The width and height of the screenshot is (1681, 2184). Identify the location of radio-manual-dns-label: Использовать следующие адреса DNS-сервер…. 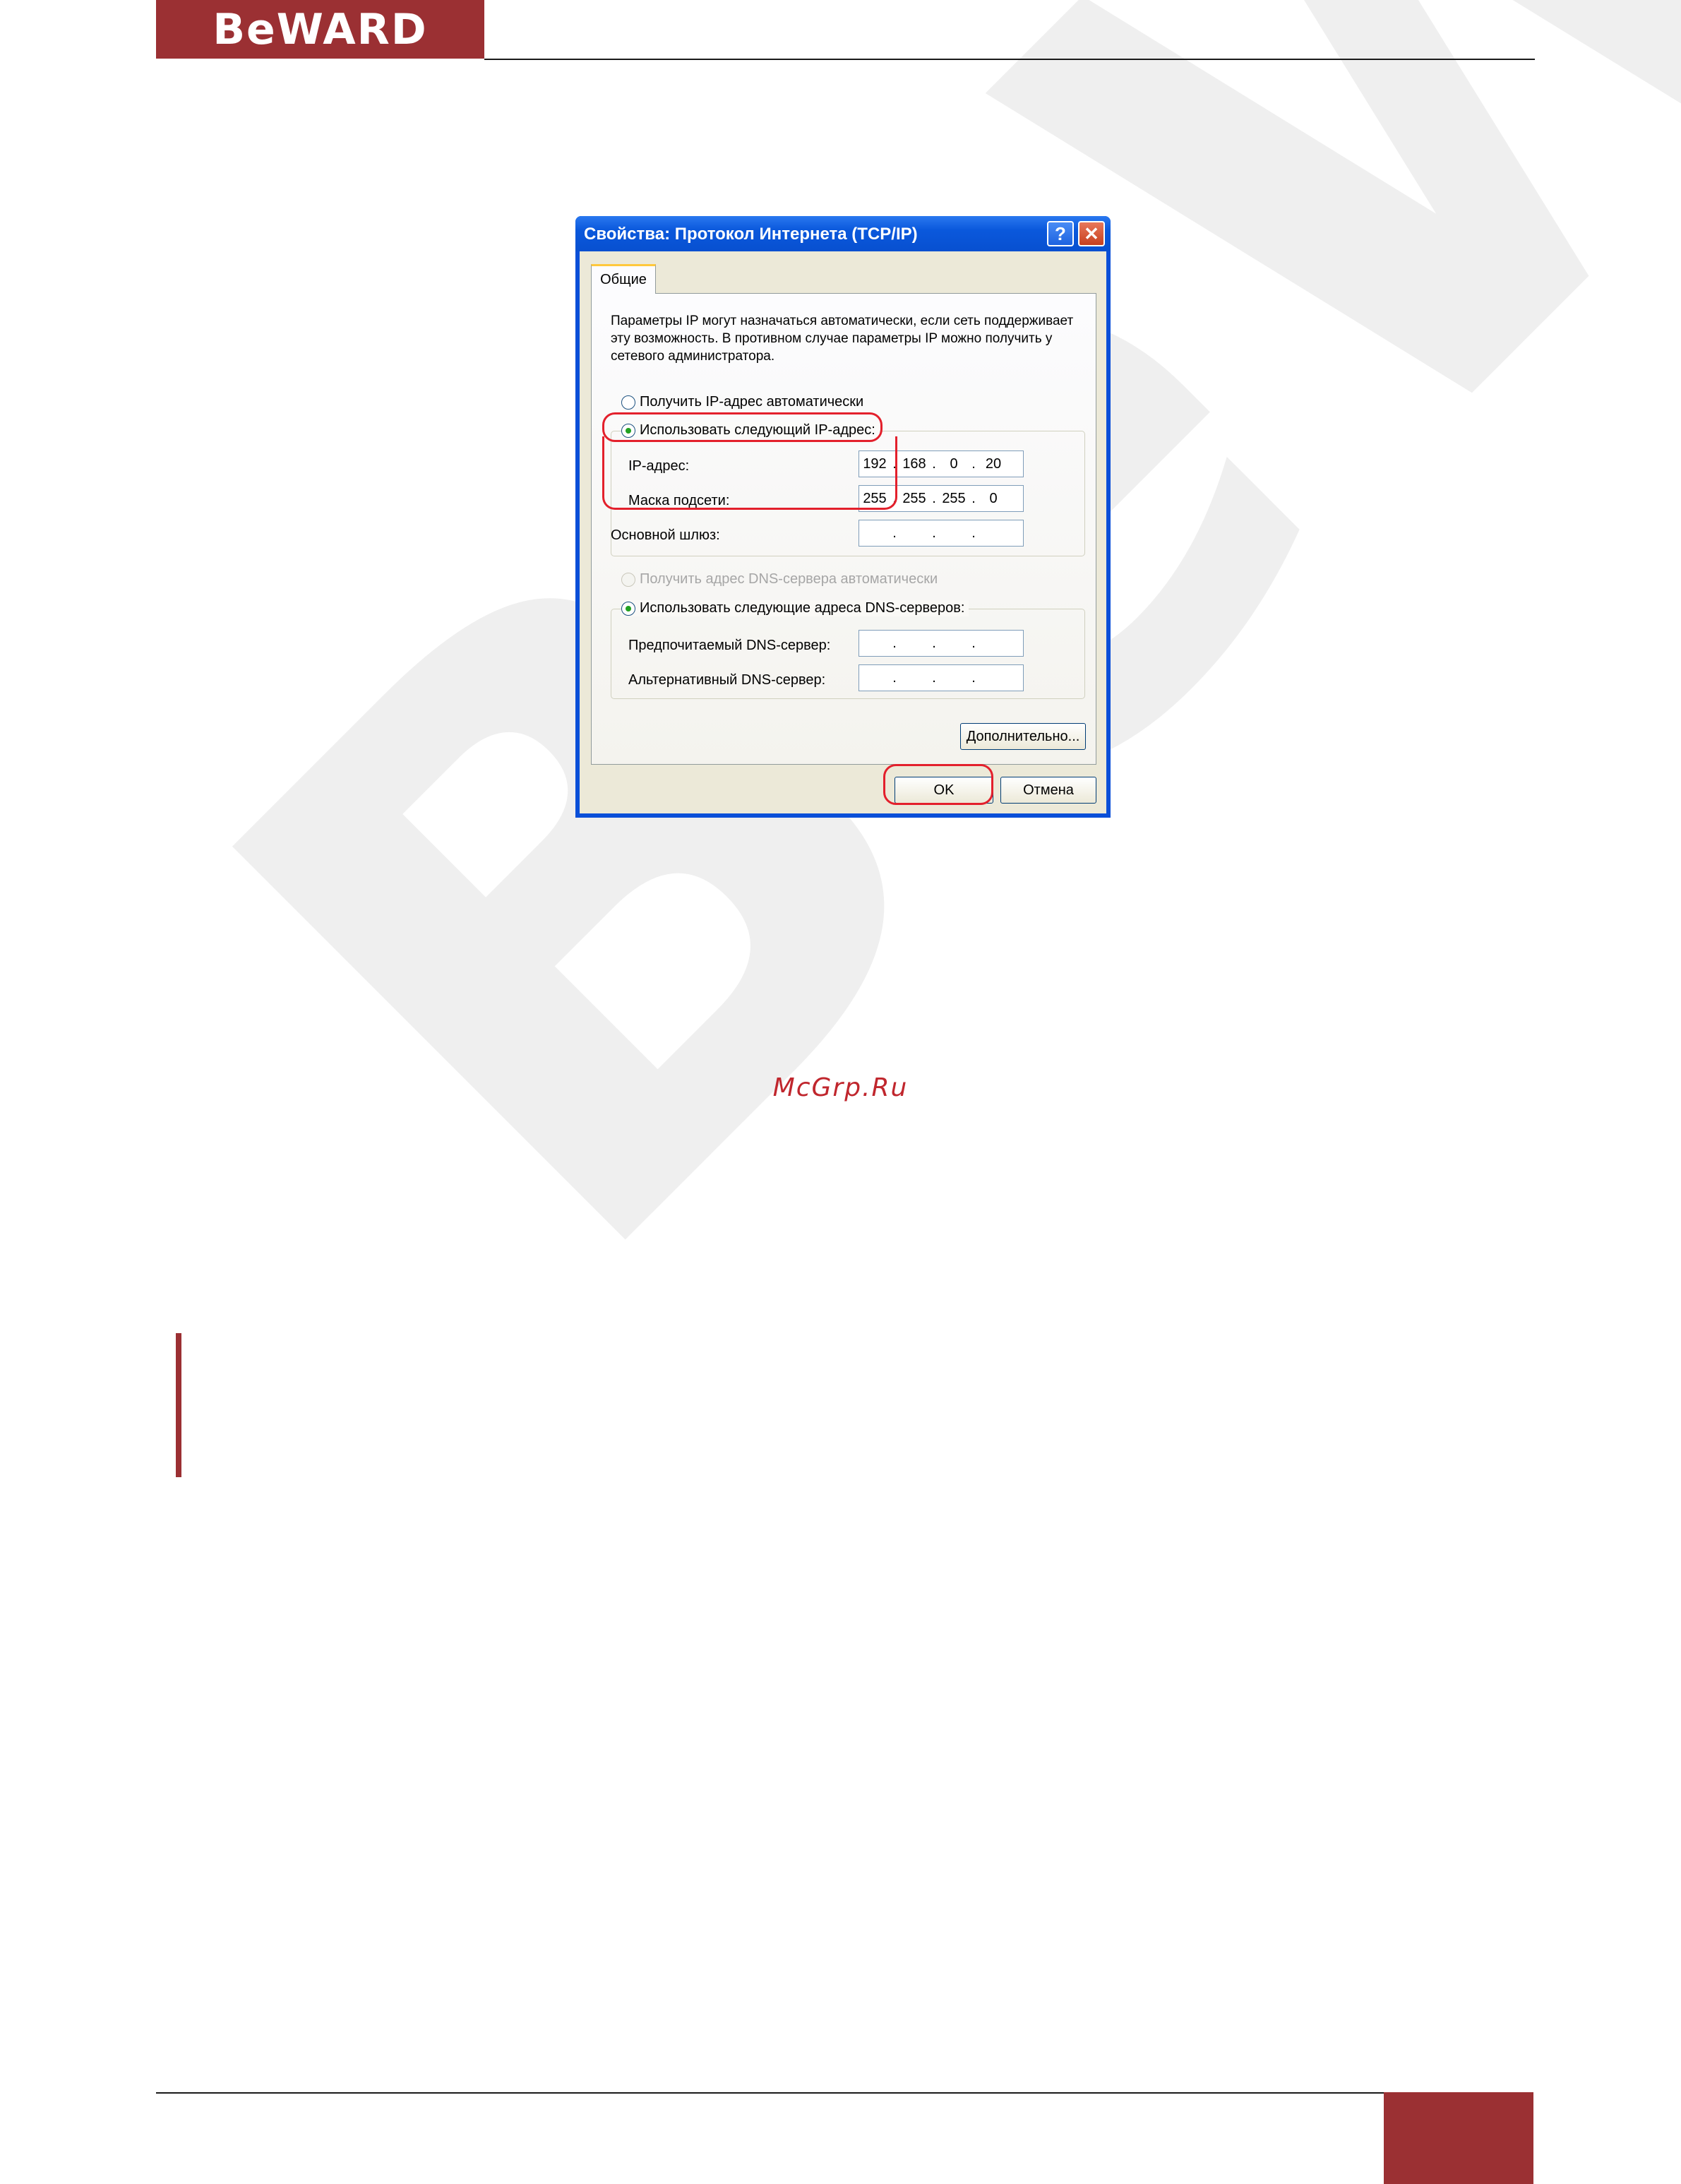
(802, 608).